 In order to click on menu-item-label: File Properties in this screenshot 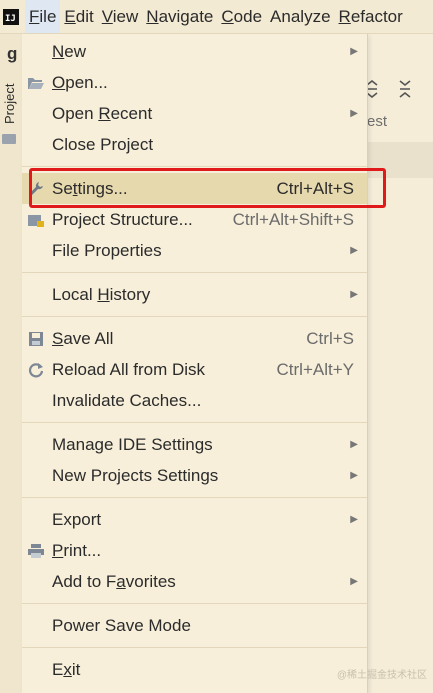, I will do `click(107, 250)`.